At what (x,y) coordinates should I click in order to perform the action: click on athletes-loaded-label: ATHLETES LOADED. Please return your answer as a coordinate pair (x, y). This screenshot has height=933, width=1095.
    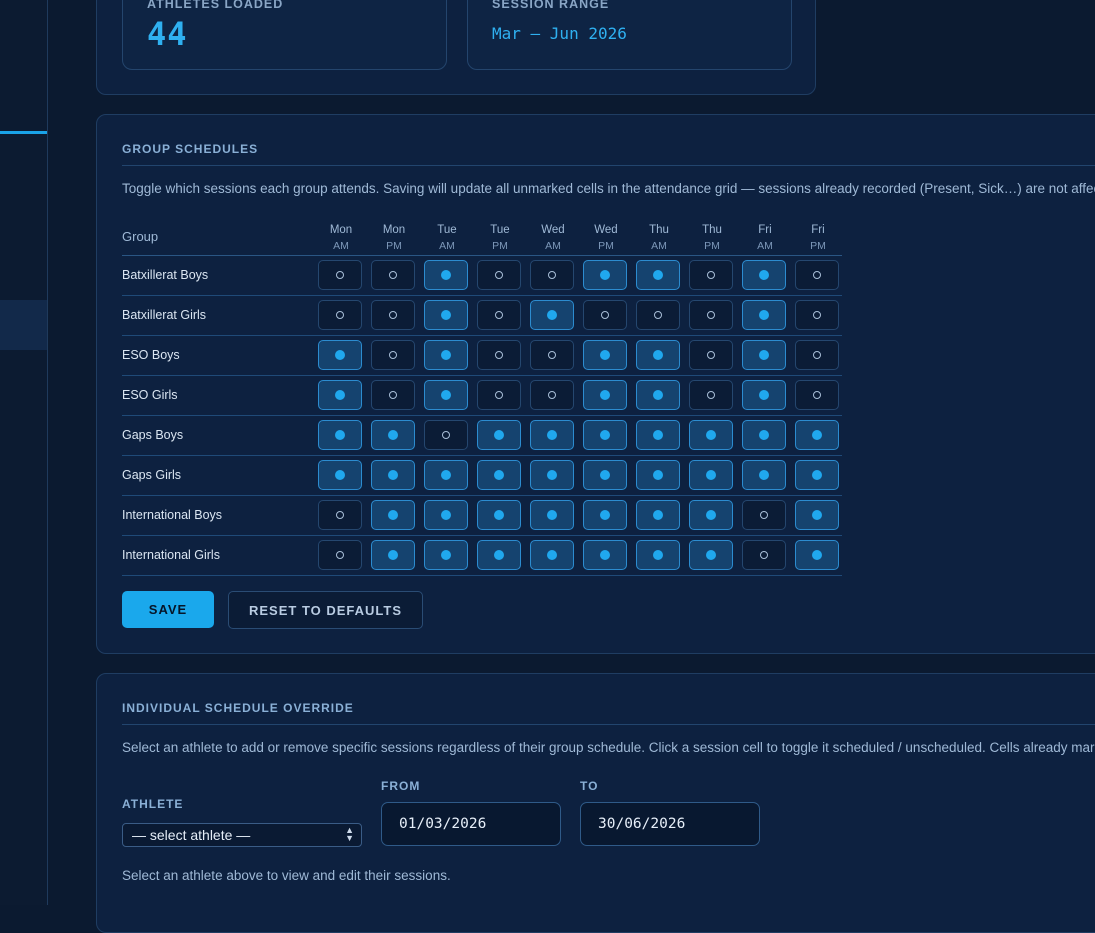
    Looking at the image, I should click on (215, 5).